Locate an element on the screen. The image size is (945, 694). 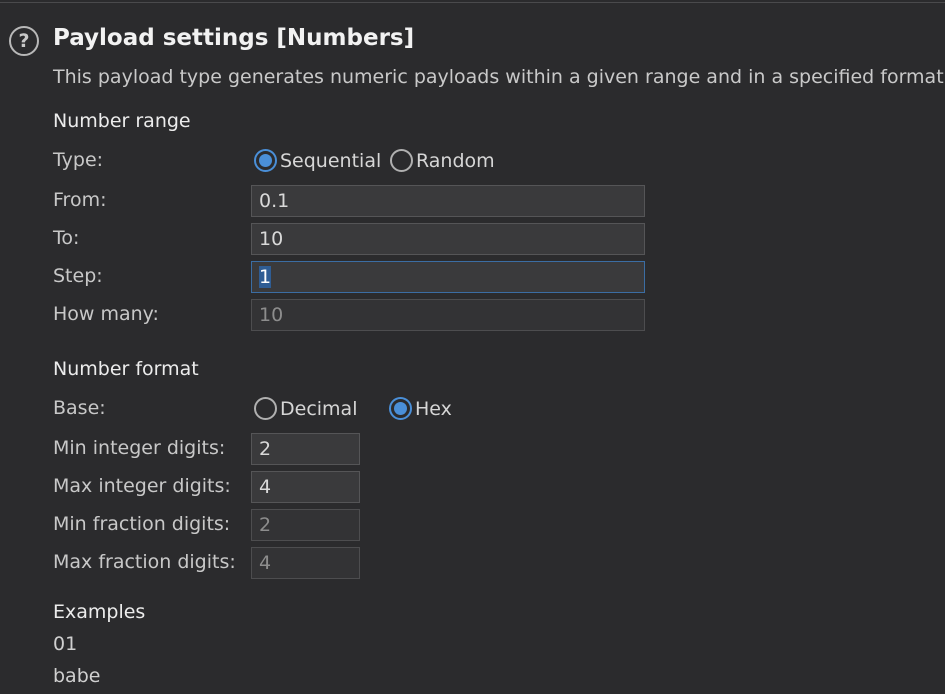
type-random-radio: Random is located at coordinates (442, 160).